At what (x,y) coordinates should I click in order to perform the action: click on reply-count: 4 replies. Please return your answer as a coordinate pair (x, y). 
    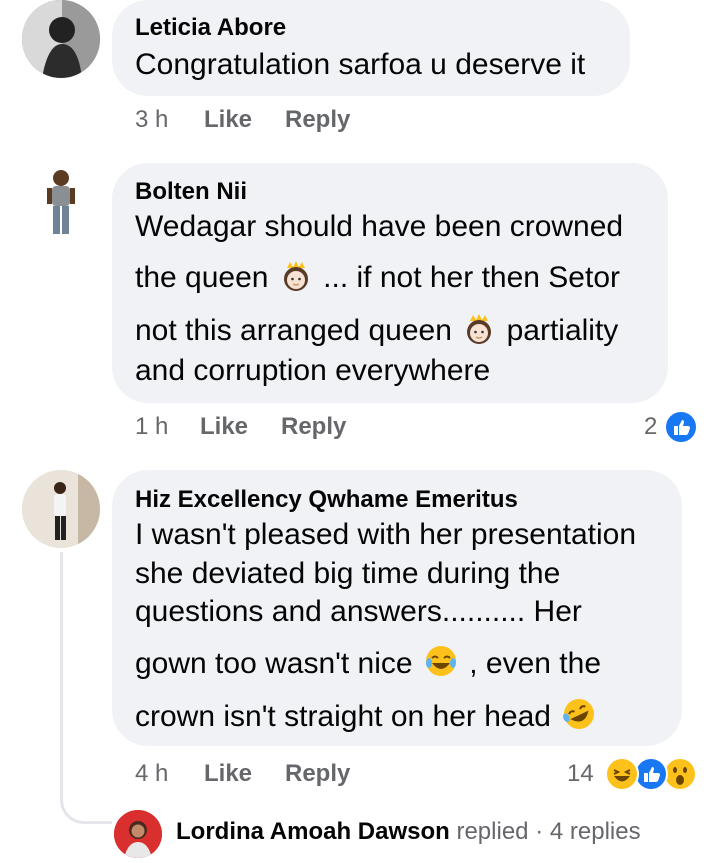
    Looking at the image, I should click on (595, 831).